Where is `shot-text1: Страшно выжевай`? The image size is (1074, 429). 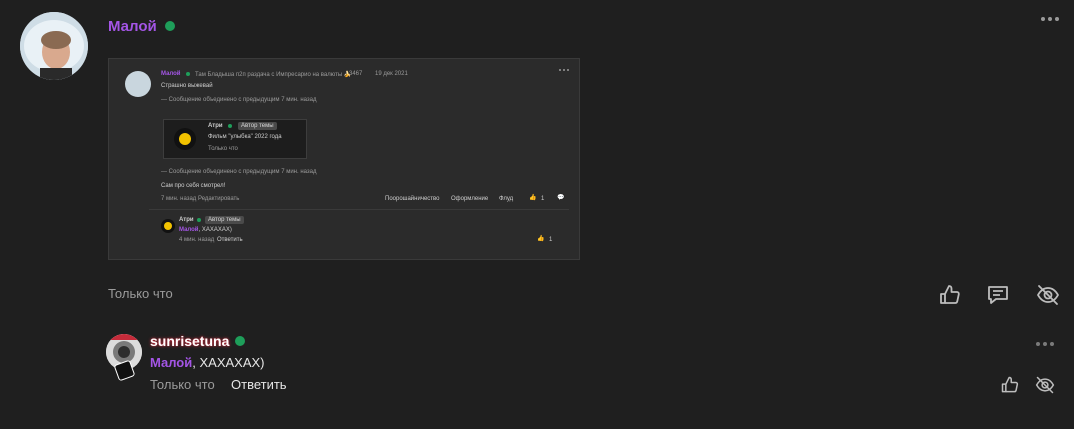 shot-text1: Страшно выжевай is located at coordinates (187, 86).